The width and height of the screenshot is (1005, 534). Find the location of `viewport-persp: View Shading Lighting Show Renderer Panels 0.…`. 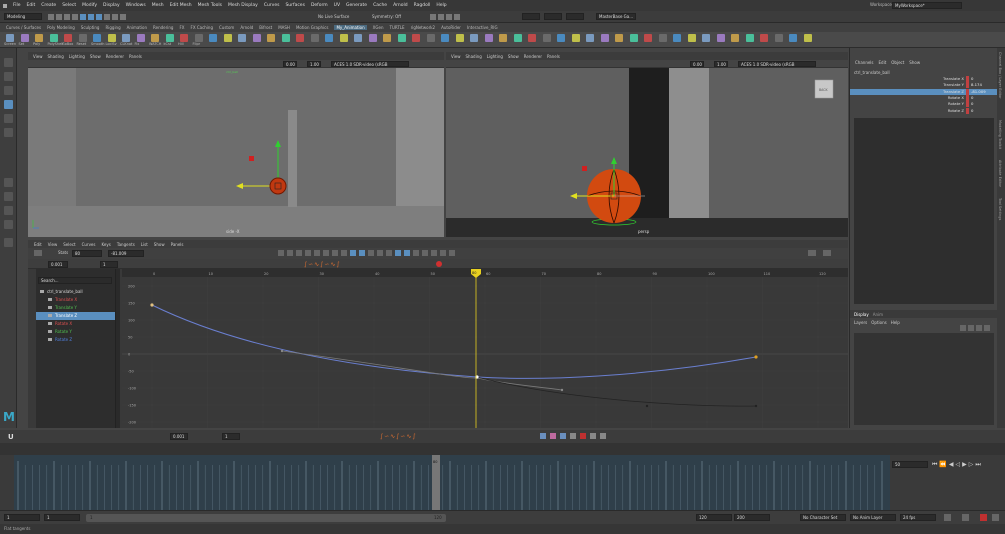

viewport-persp: View Shading Lighting Show Renderer Panels 0.… is located at coordinates (647, 144).